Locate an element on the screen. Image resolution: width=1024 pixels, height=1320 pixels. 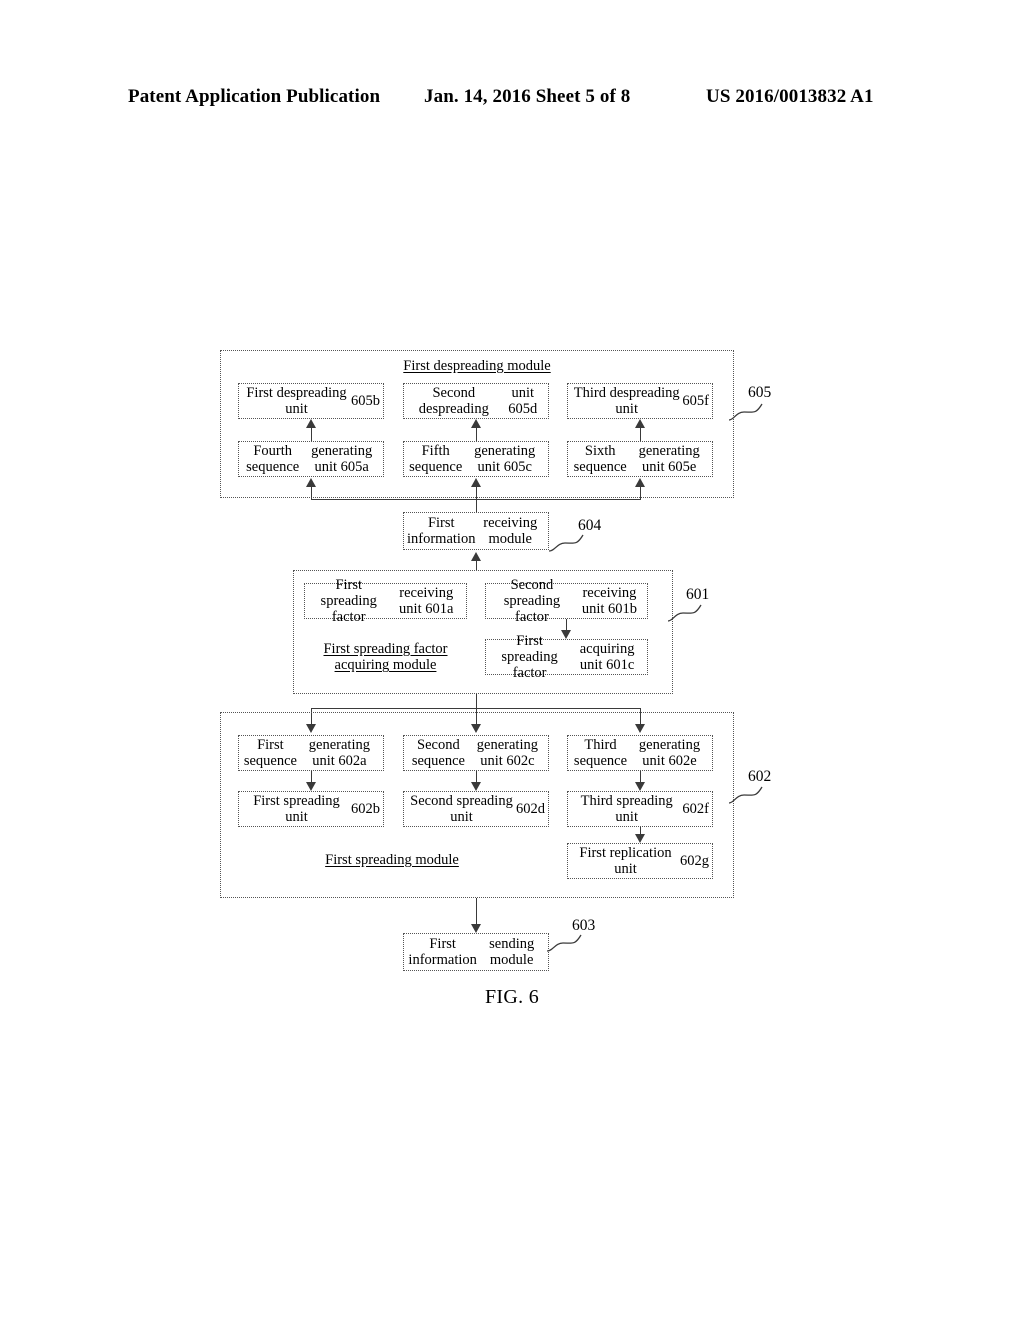
unit-third-despreading-605f: Third despreading unit 605f is located at coordinates (640, 401).